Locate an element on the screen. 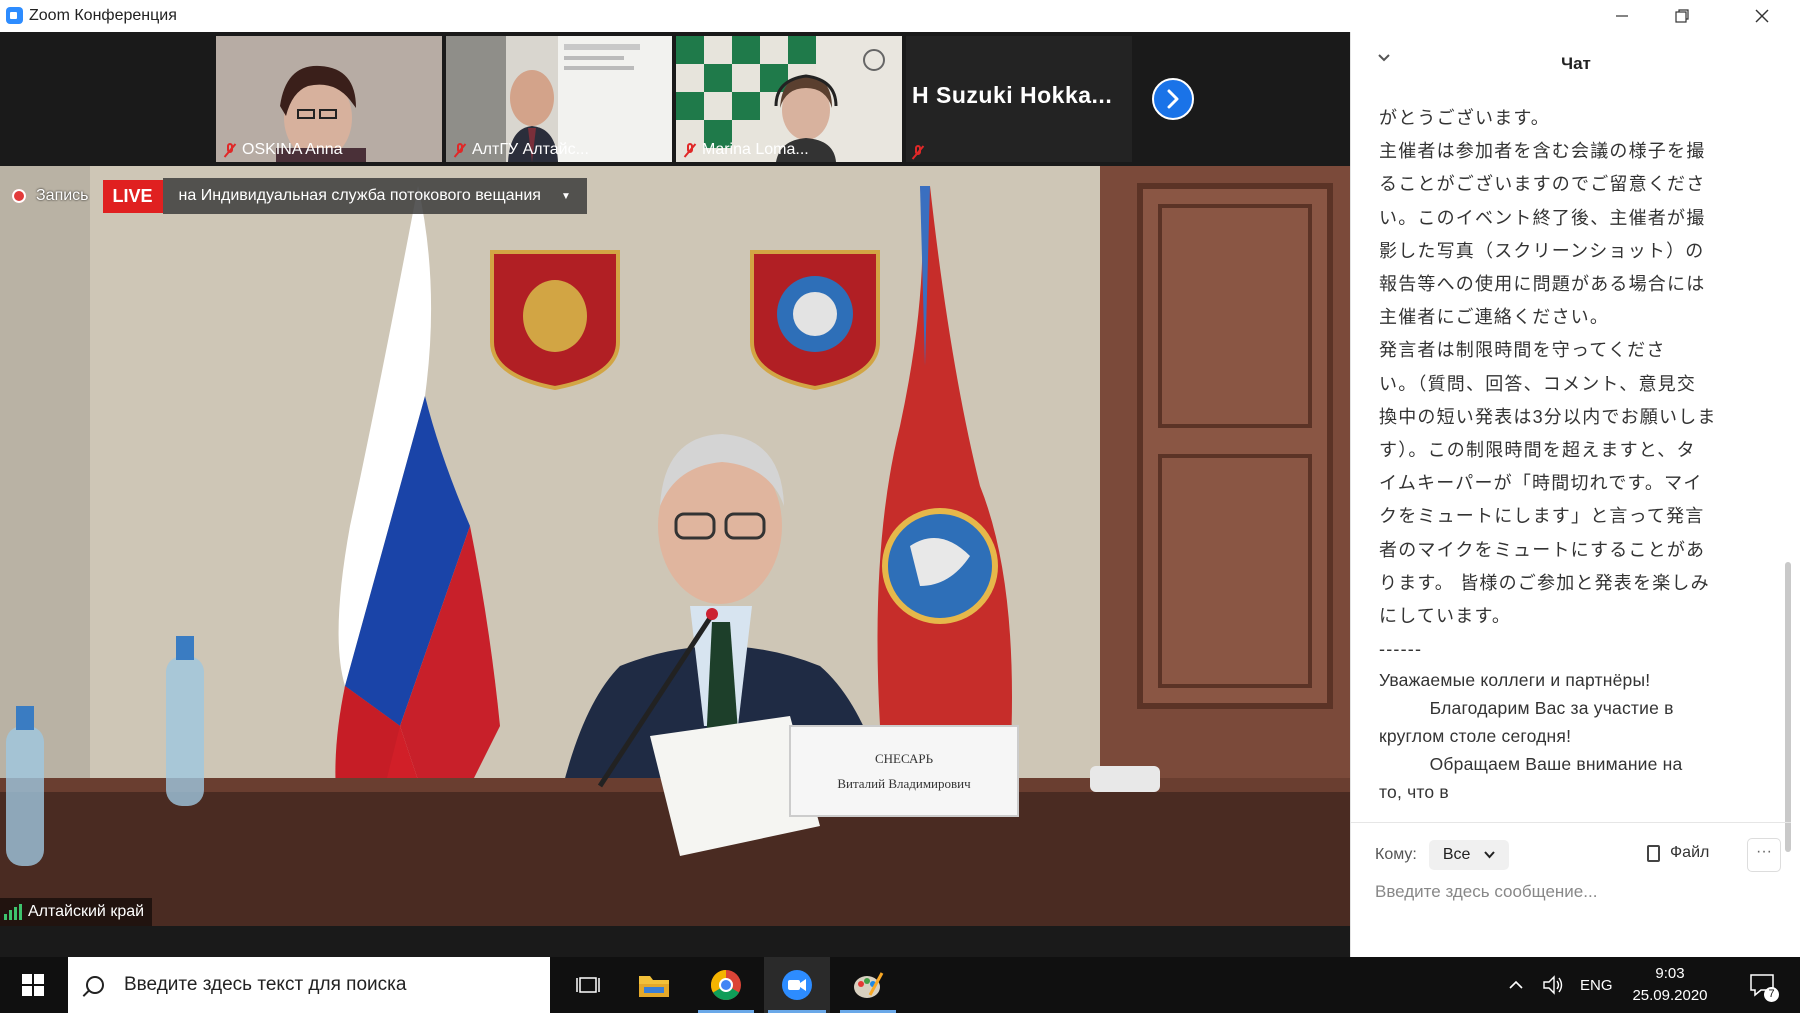 This screenshot has width=1800, height=1013. minimize-icon is located at coordinates (1622, 16).